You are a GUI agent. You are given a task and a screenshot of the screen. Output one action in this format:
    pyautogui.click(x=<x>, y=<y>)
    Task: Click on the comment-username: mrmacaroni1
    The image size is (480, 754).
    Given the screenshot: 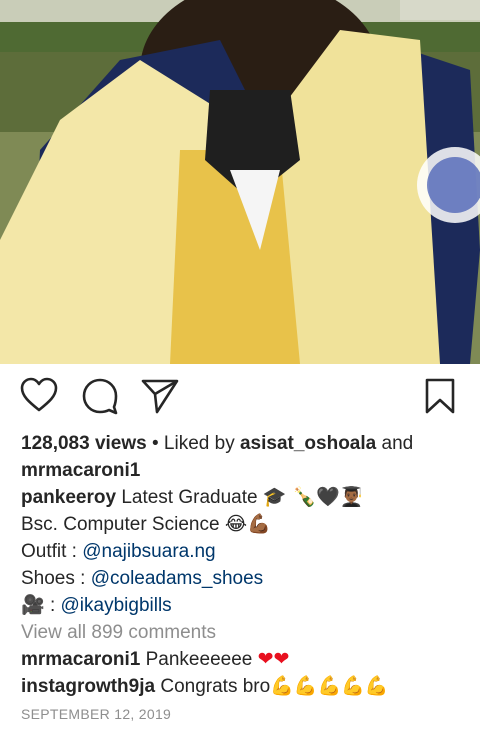 What is the action you would take?
    pyautogui.click(x=80, y=659)
    